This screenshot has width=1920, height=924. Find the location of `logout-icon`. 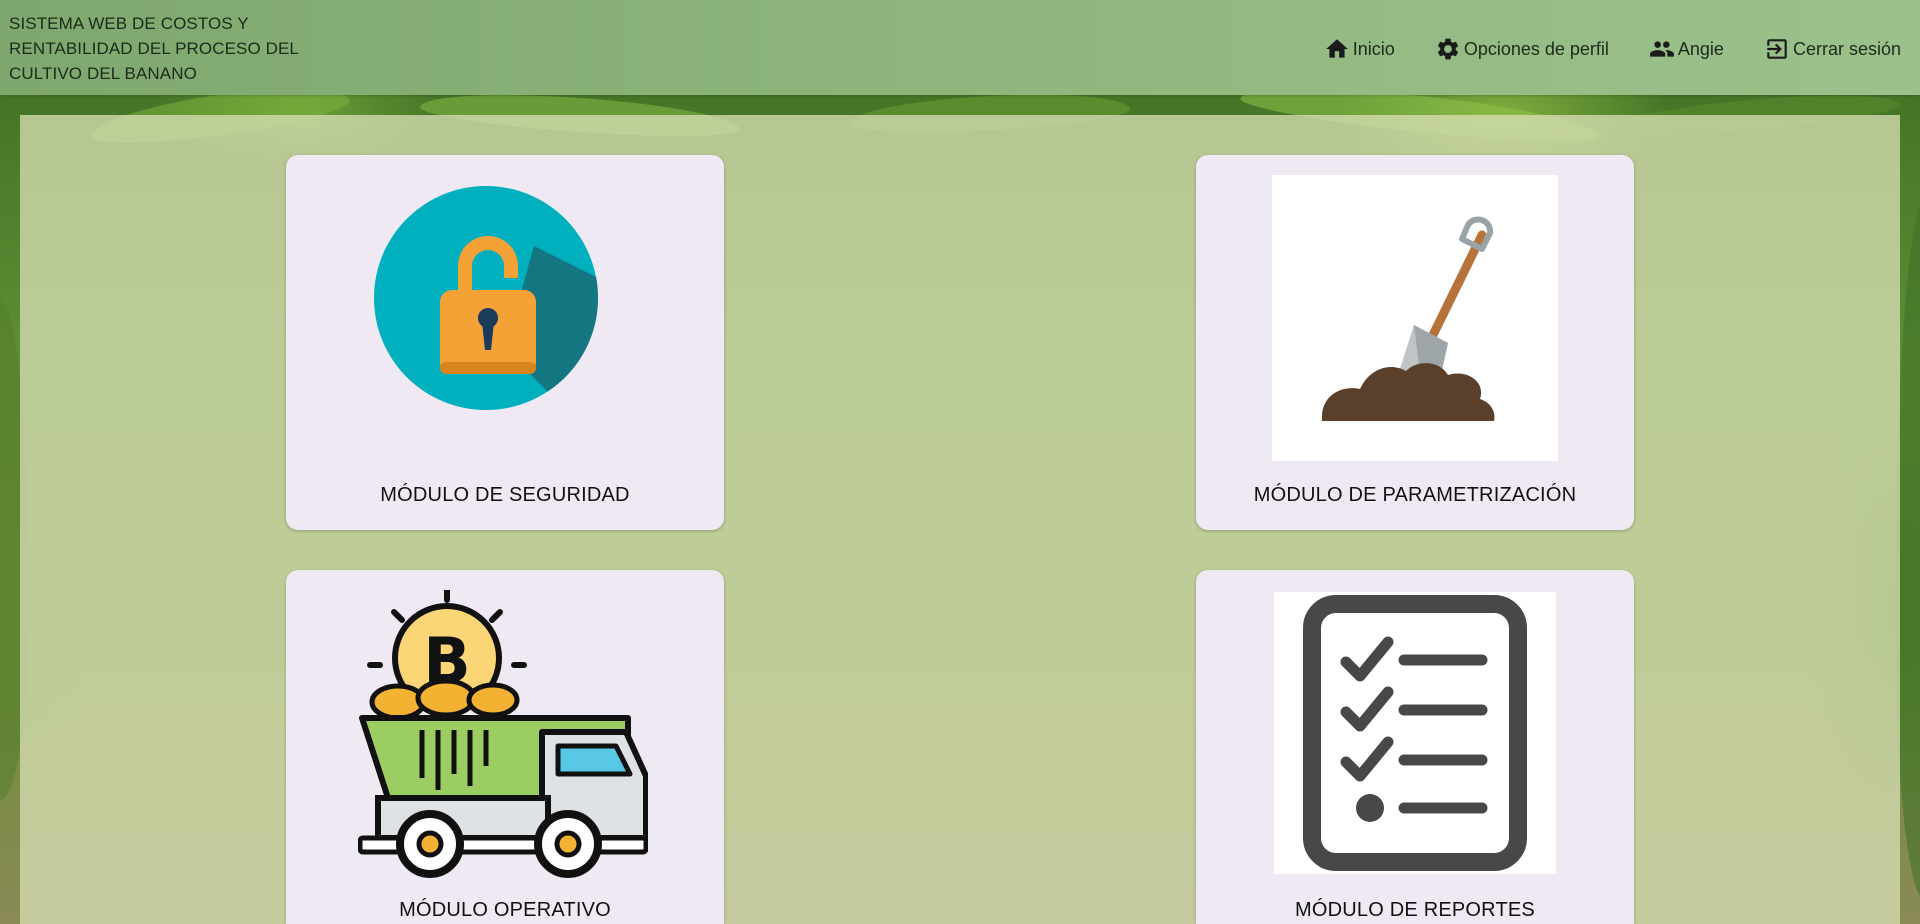

logout-icon is located at coordinates (1777, 49).